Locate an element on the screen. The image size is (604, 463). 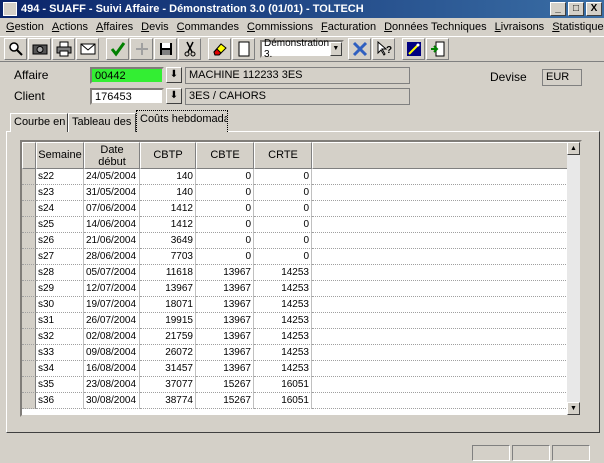
table-cell: 140 is located at coordinates (168, 177).